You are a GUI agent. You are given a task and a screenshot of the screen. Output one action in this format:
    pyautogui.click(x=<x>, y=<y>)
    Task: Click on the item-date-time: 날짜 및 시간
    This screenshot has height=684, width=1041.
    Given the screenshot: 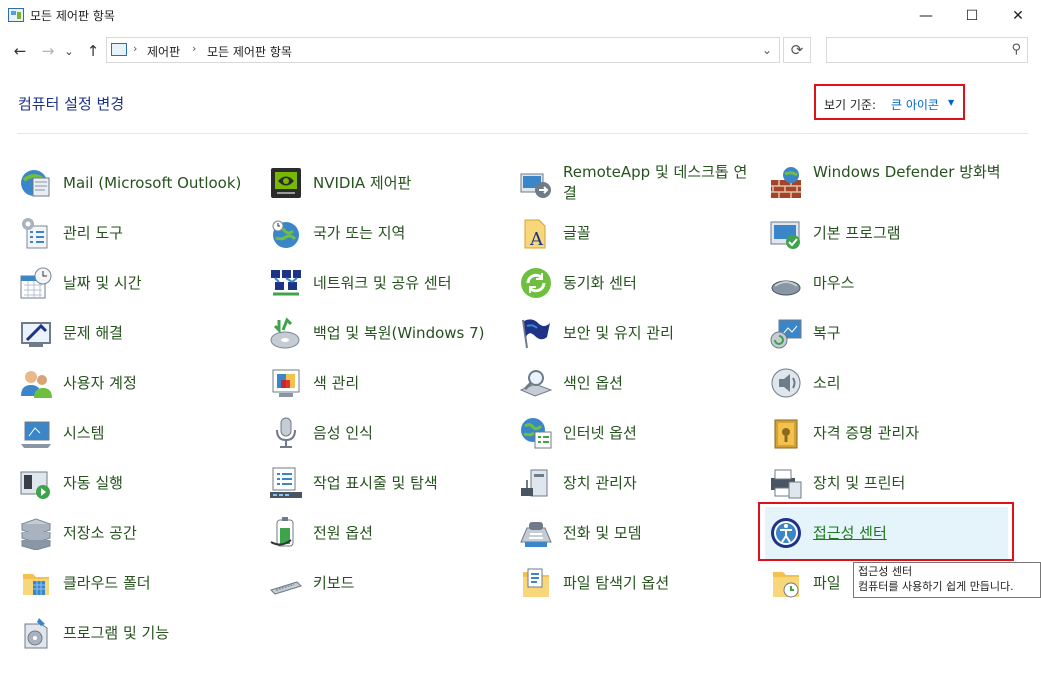 What is the action you would take?
    pyautogui.click(x=139, y=283)
    